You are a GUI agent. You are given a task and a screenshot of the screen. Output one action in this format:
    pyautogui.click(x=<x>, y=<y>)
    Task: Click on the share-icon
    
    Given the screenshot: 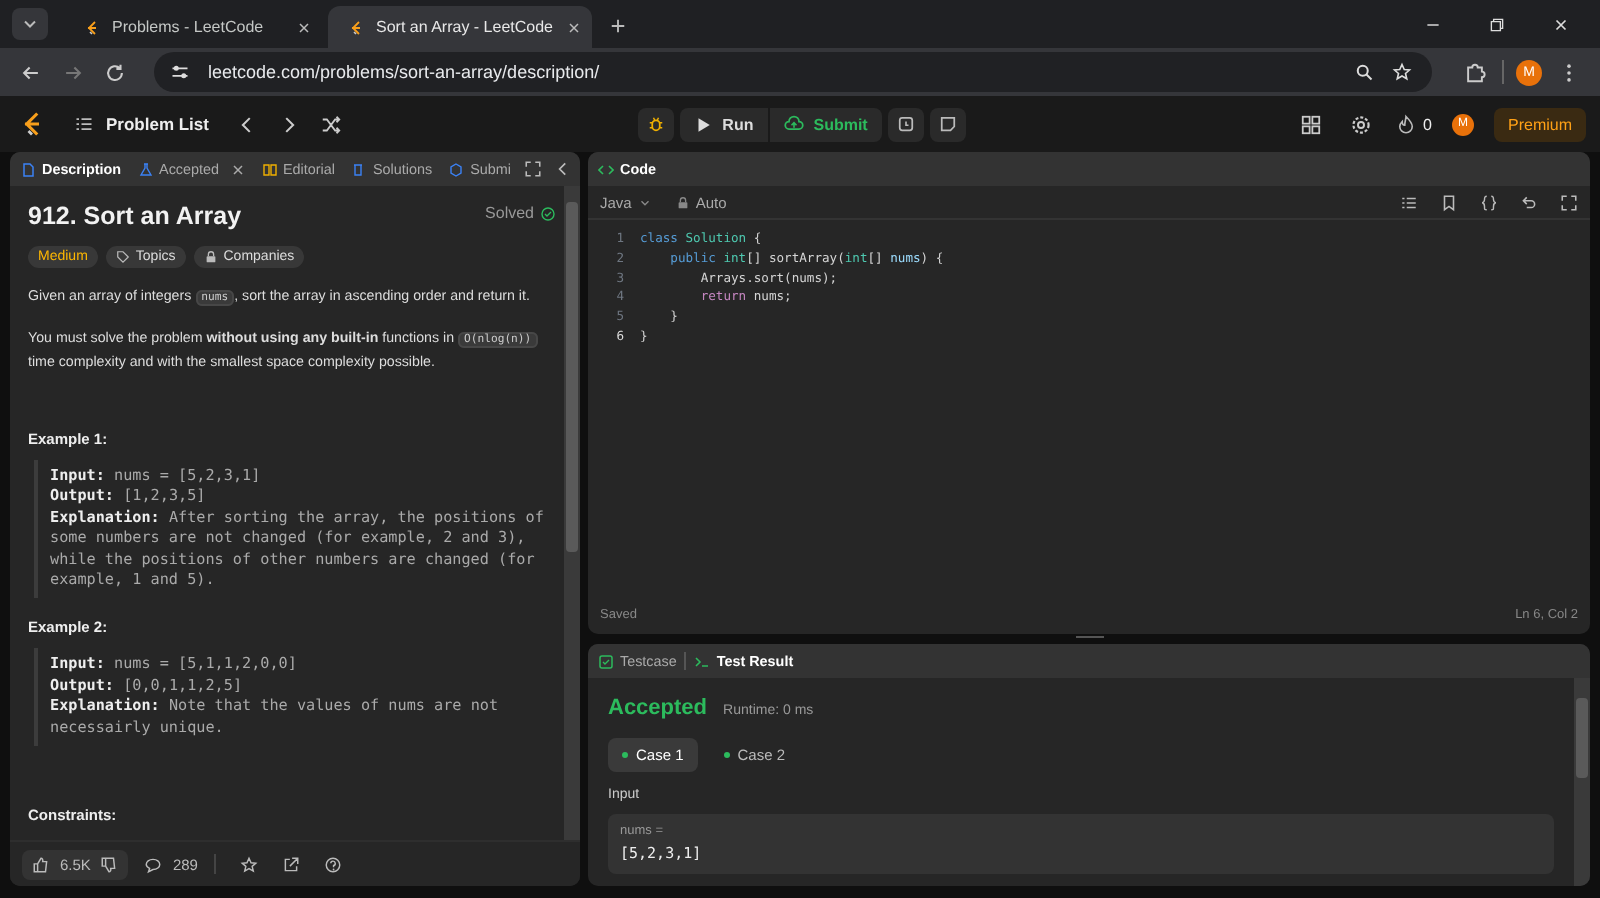 What is the action you would take?
    pyautogui.click(x=290, y=864)
    